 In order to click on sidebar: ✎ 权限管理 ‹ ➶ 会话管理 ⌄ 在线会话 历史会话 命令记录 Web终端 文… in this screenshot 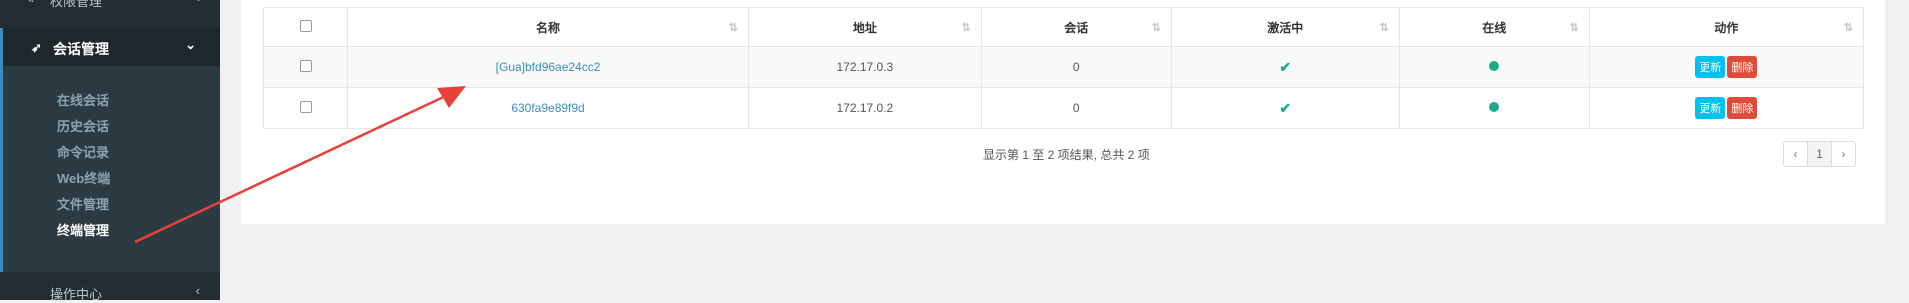, I will do `click(110, 151)`.